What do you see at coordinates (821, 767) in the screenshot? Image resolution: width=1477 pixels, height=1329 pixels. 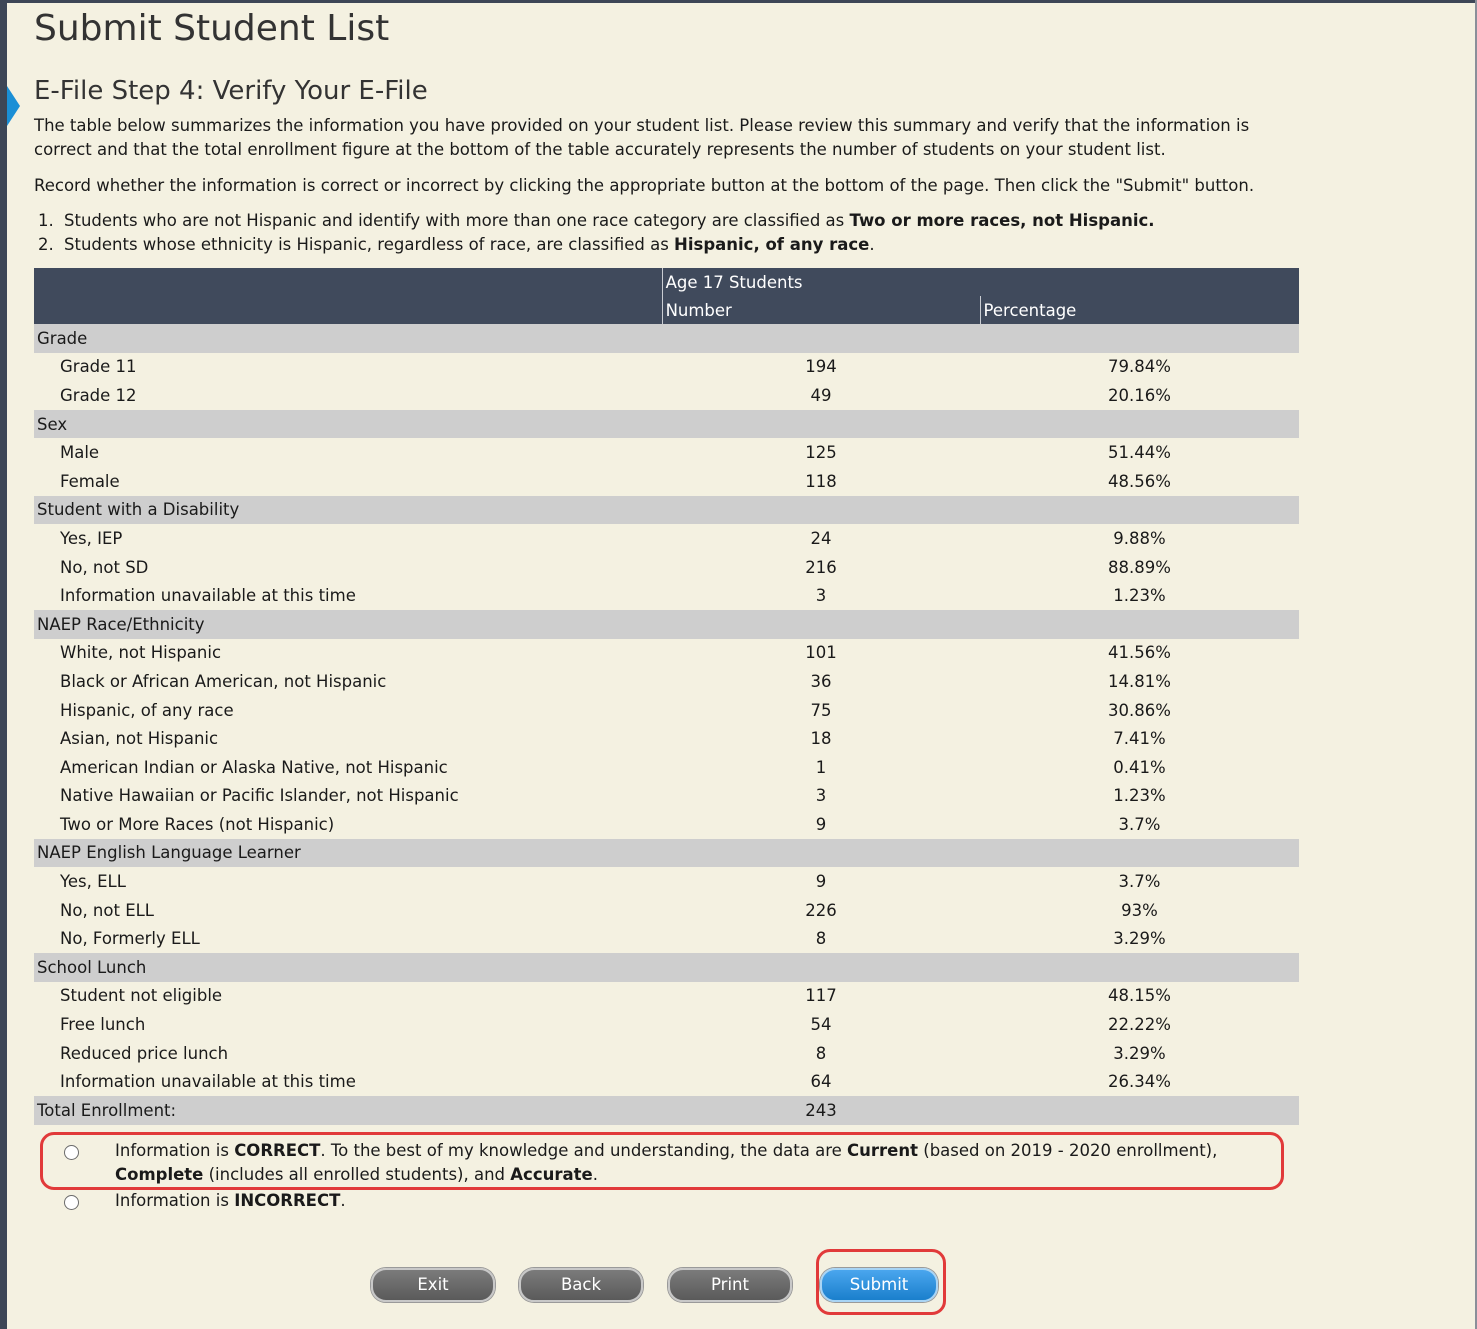 I see `row-number: 1` at bounding box center [821, 767].